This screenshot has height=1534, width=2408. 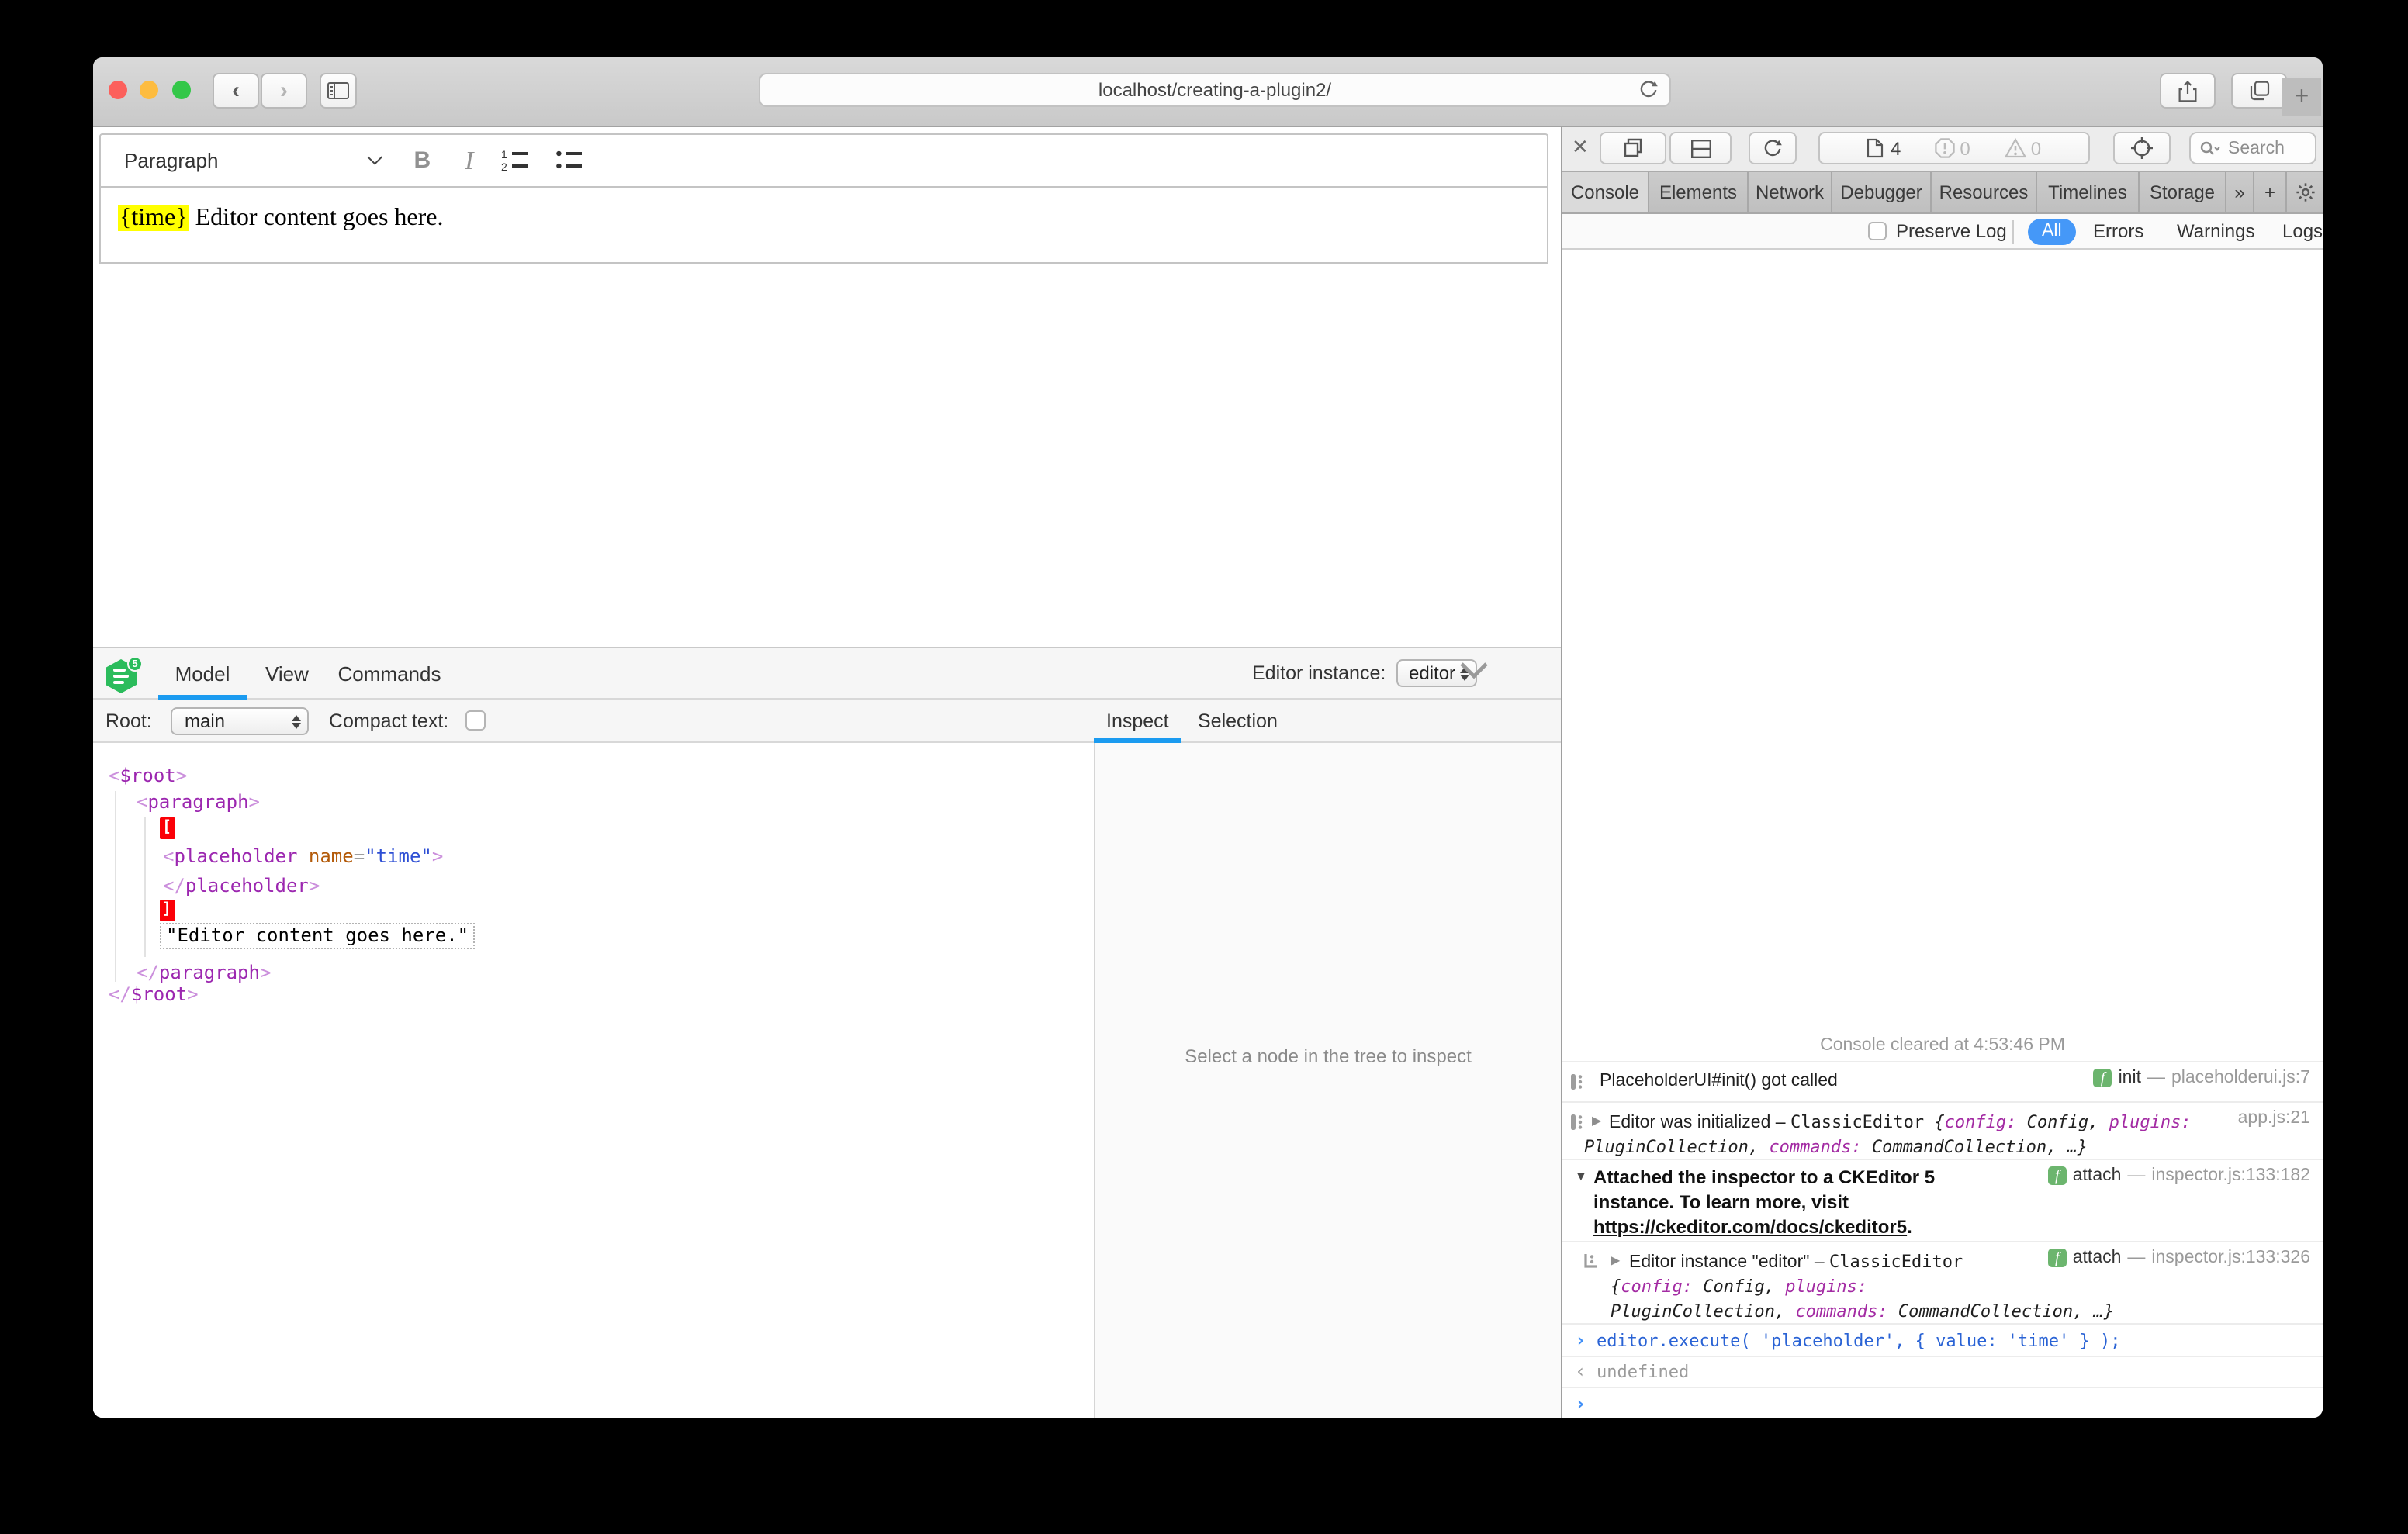 What do you see at coordinates (202, 674) in the screenshot?
I see `tab-model: Model` at bounding box center [202, 674].